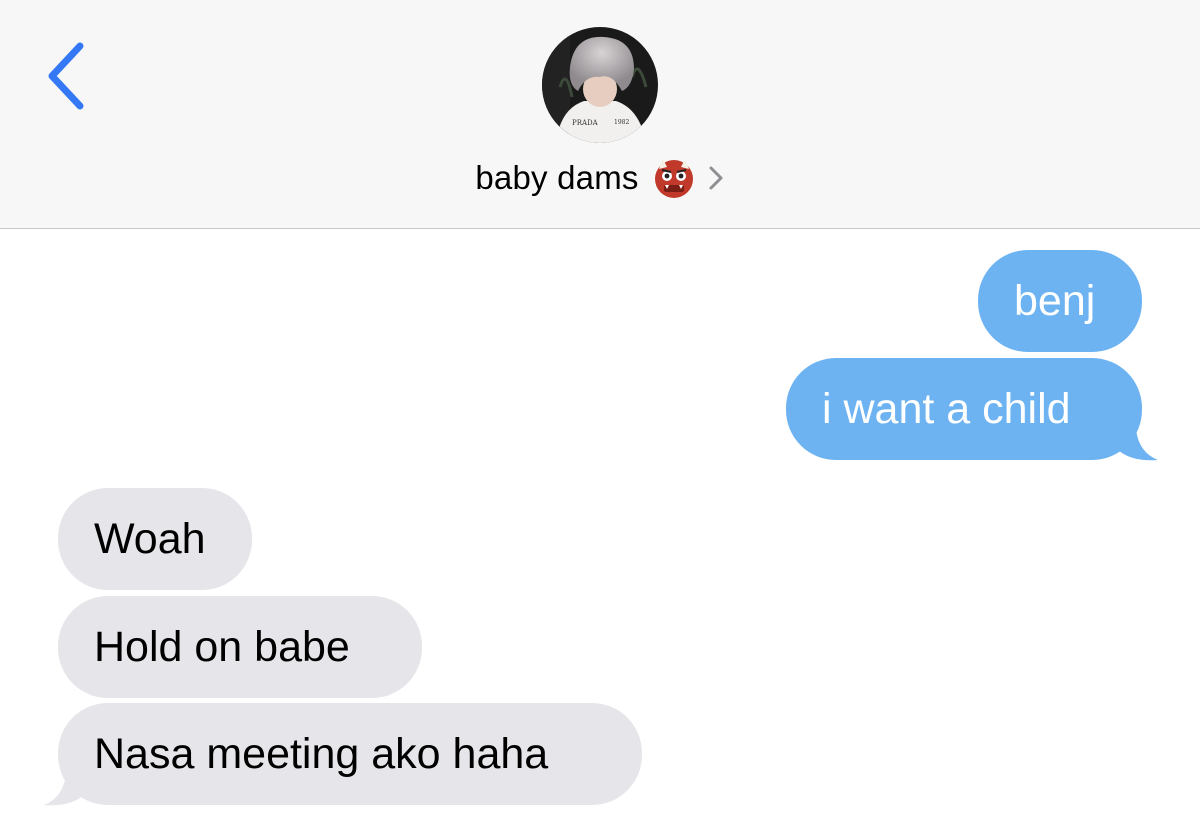 The image size is (1200, 836). I want to click on back-button, so click(70, 76).